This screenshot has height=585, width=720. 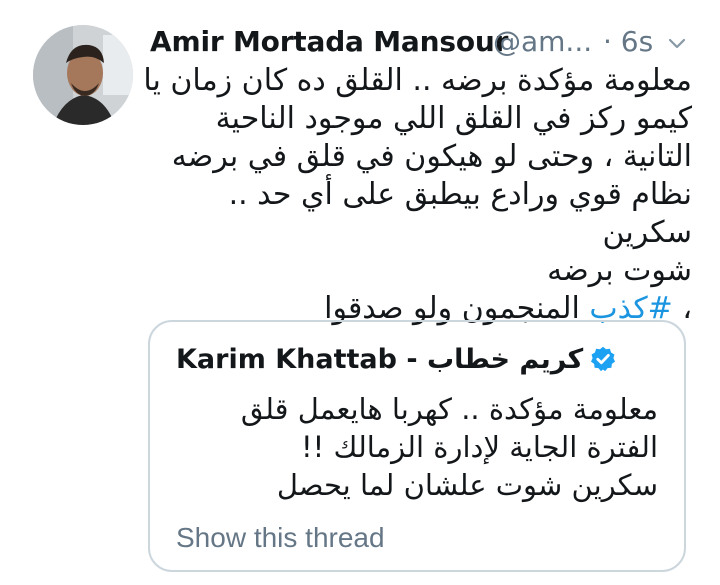 I want to click on tweet-timestamp: · 6s, so click(x=628, y=42).